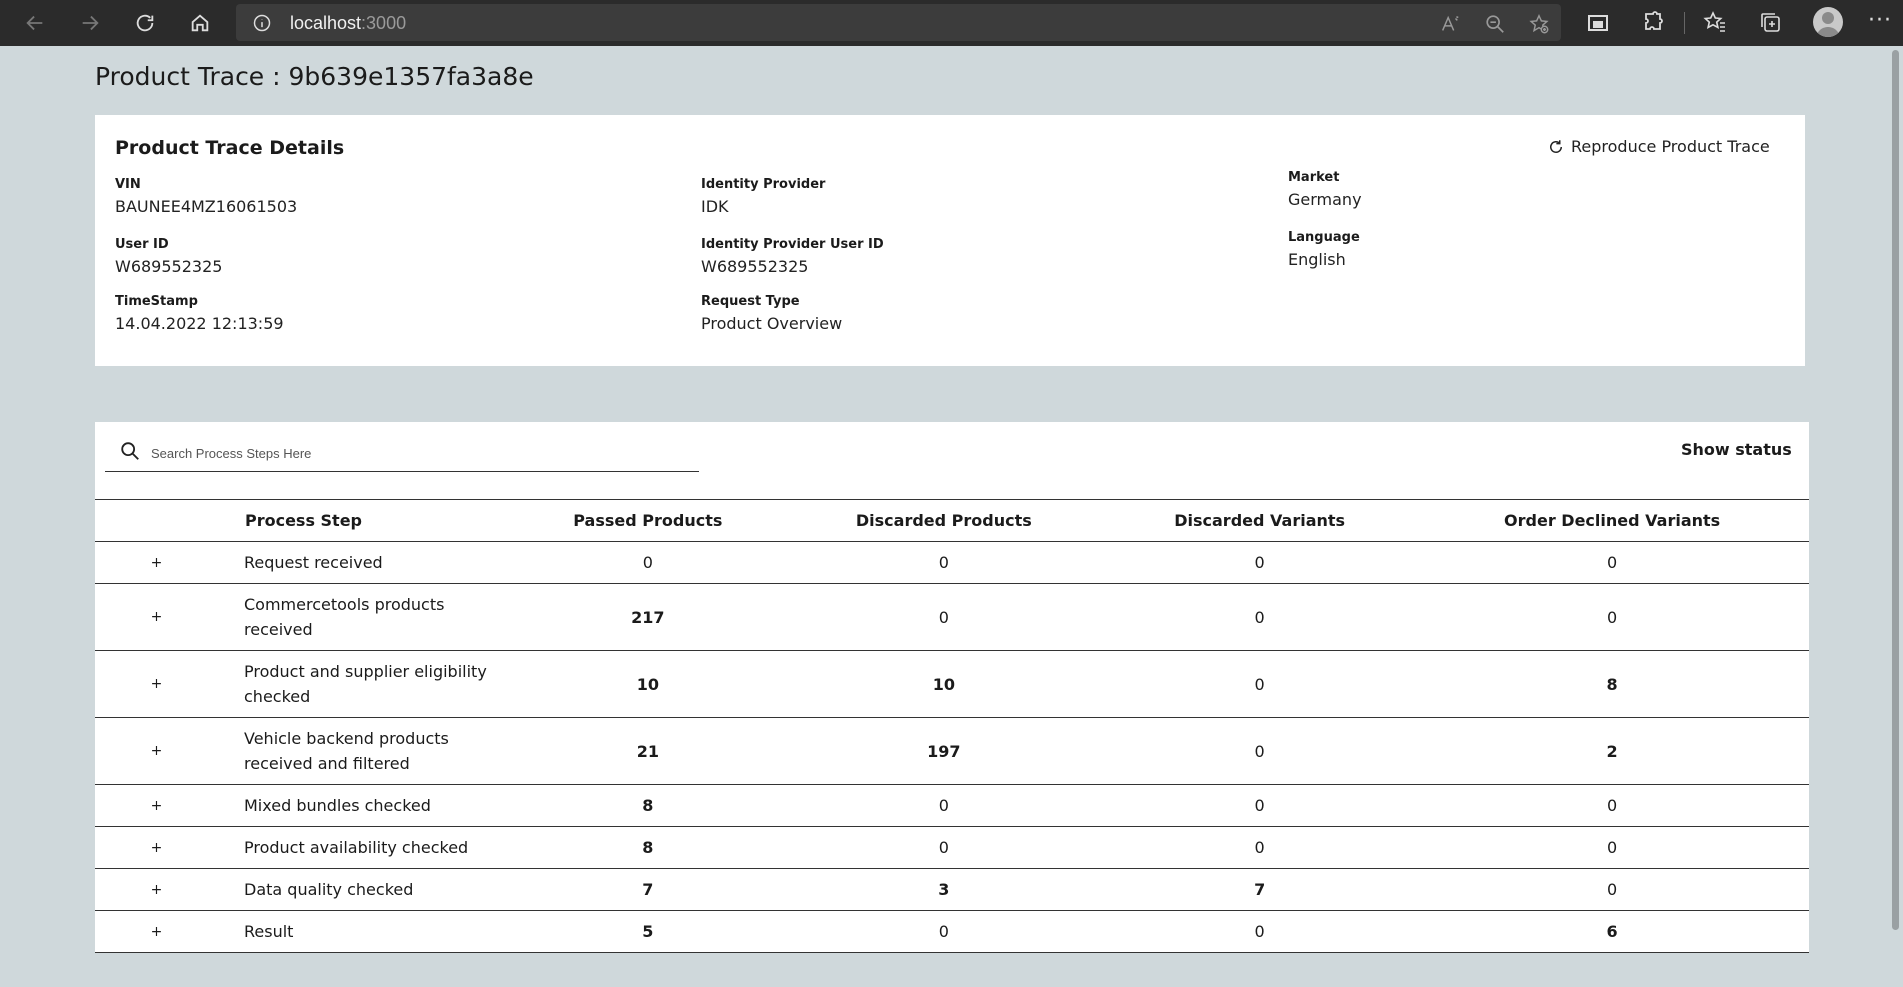  Describe the element at coordinates (1736, 449) in the screenshot. I see `show-status-button: Show status` at that location.